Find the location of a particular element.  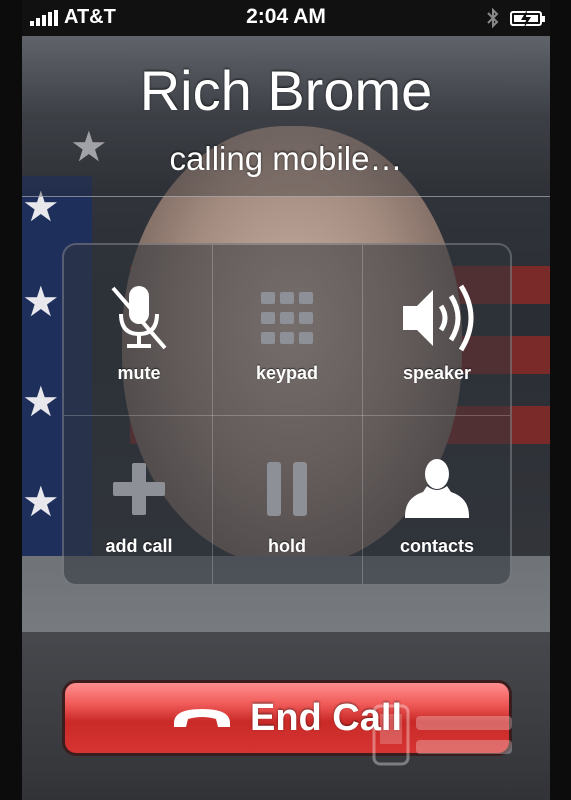

contacts-button: contacts is located at coordinates (436, 500).